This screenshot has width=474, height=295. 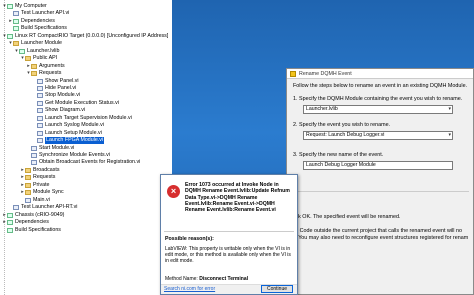 I want to click on tree-item: ▾ Requests, so click(x=43, y=73).